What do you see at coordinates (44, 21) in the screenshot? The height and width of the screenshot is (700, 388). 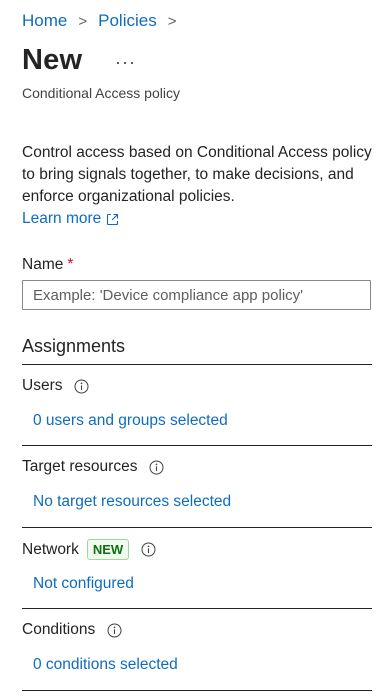 I see `breadcrumb-home-link: Home` at bounding box center [44, 21].